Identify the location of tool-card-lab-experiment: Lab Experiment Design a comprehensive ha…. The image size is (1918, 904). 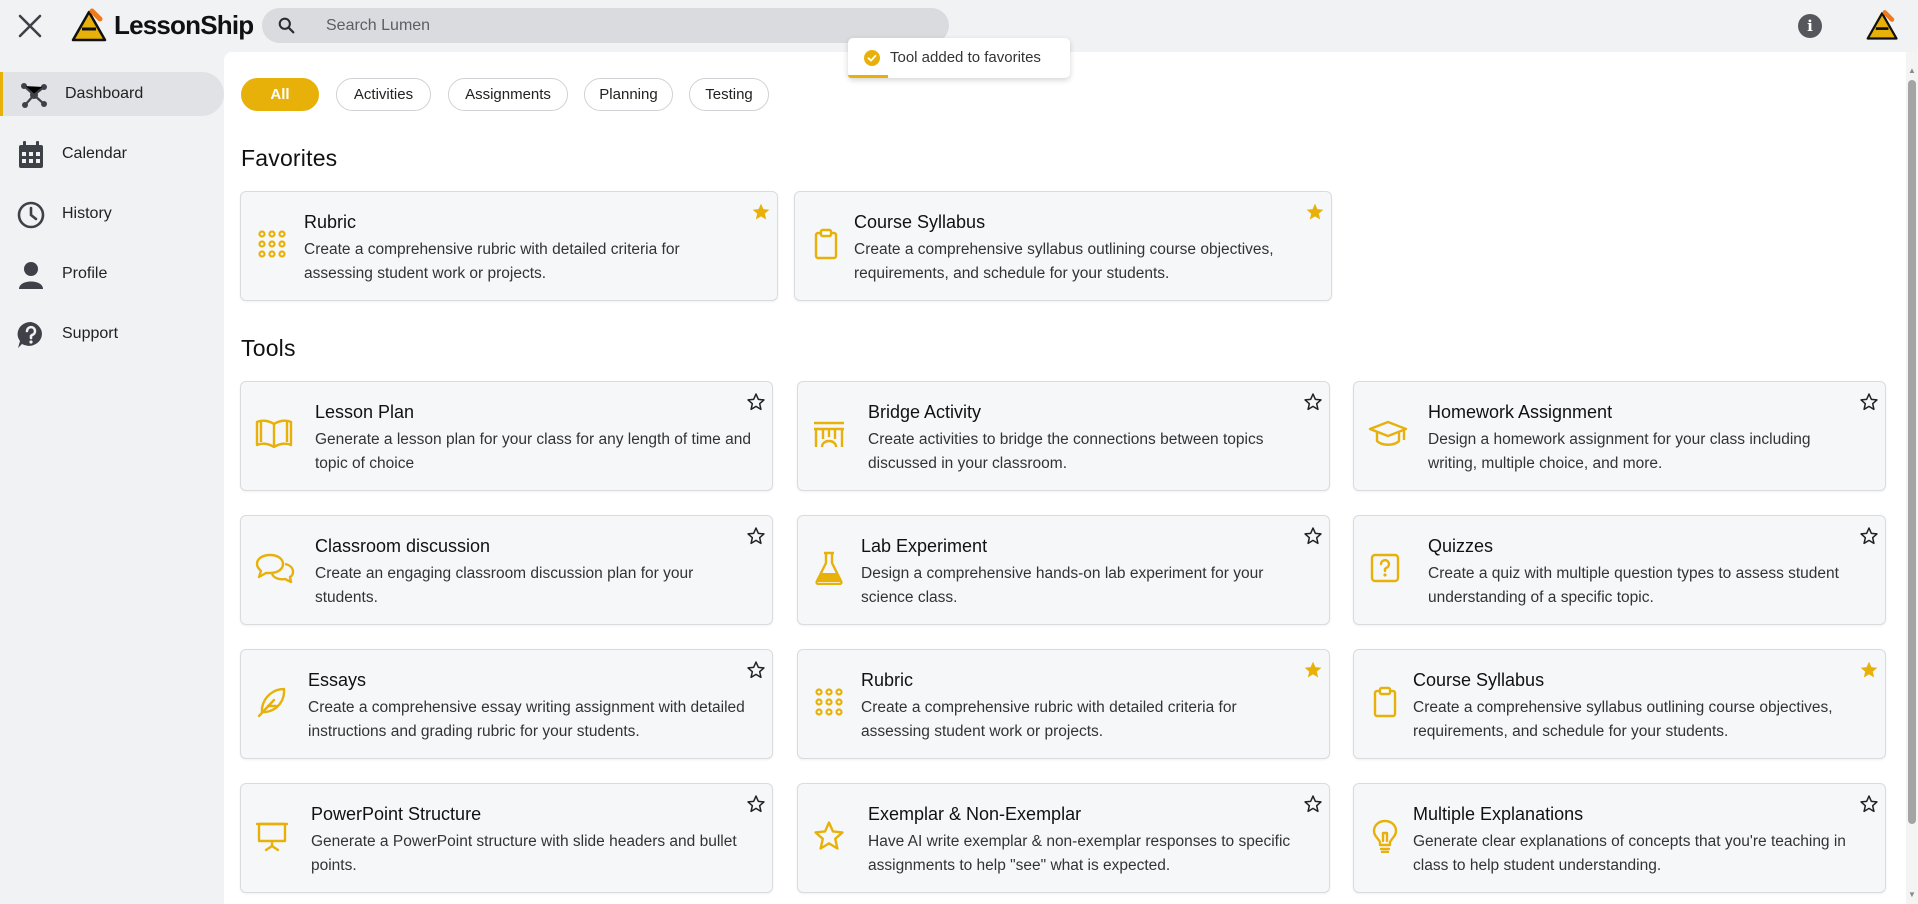
(1063, 570).